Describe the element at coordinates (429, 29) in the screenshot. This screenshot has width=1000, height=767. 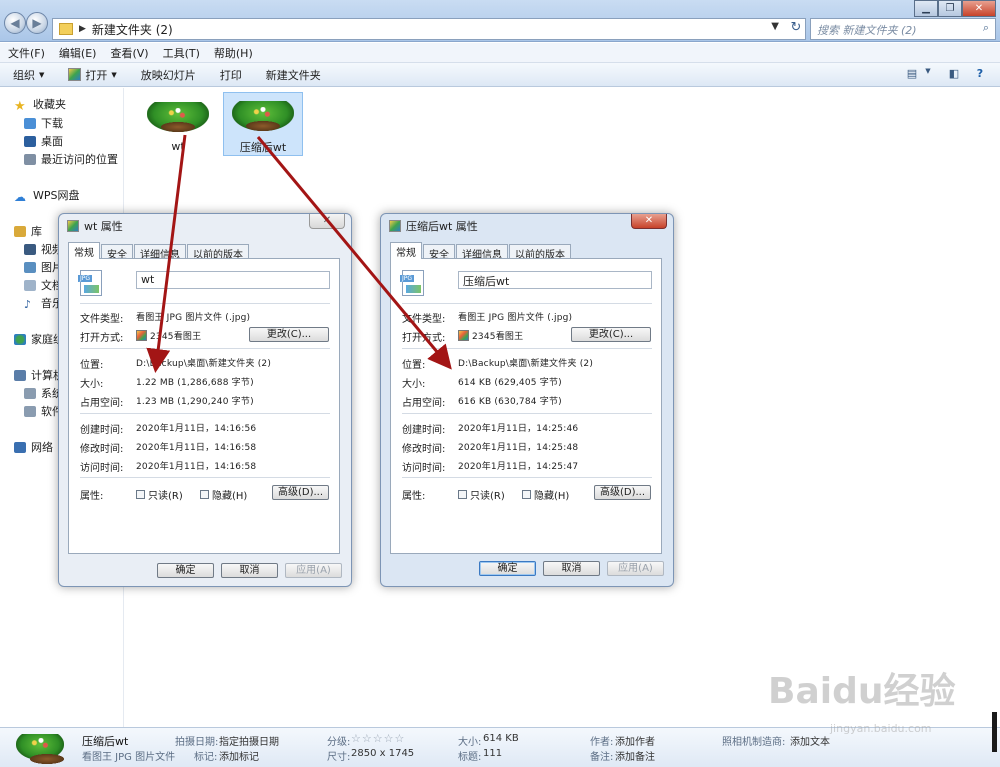
I see `address-bar: ▶ 新建文件夹 (2) ▼` at that location.